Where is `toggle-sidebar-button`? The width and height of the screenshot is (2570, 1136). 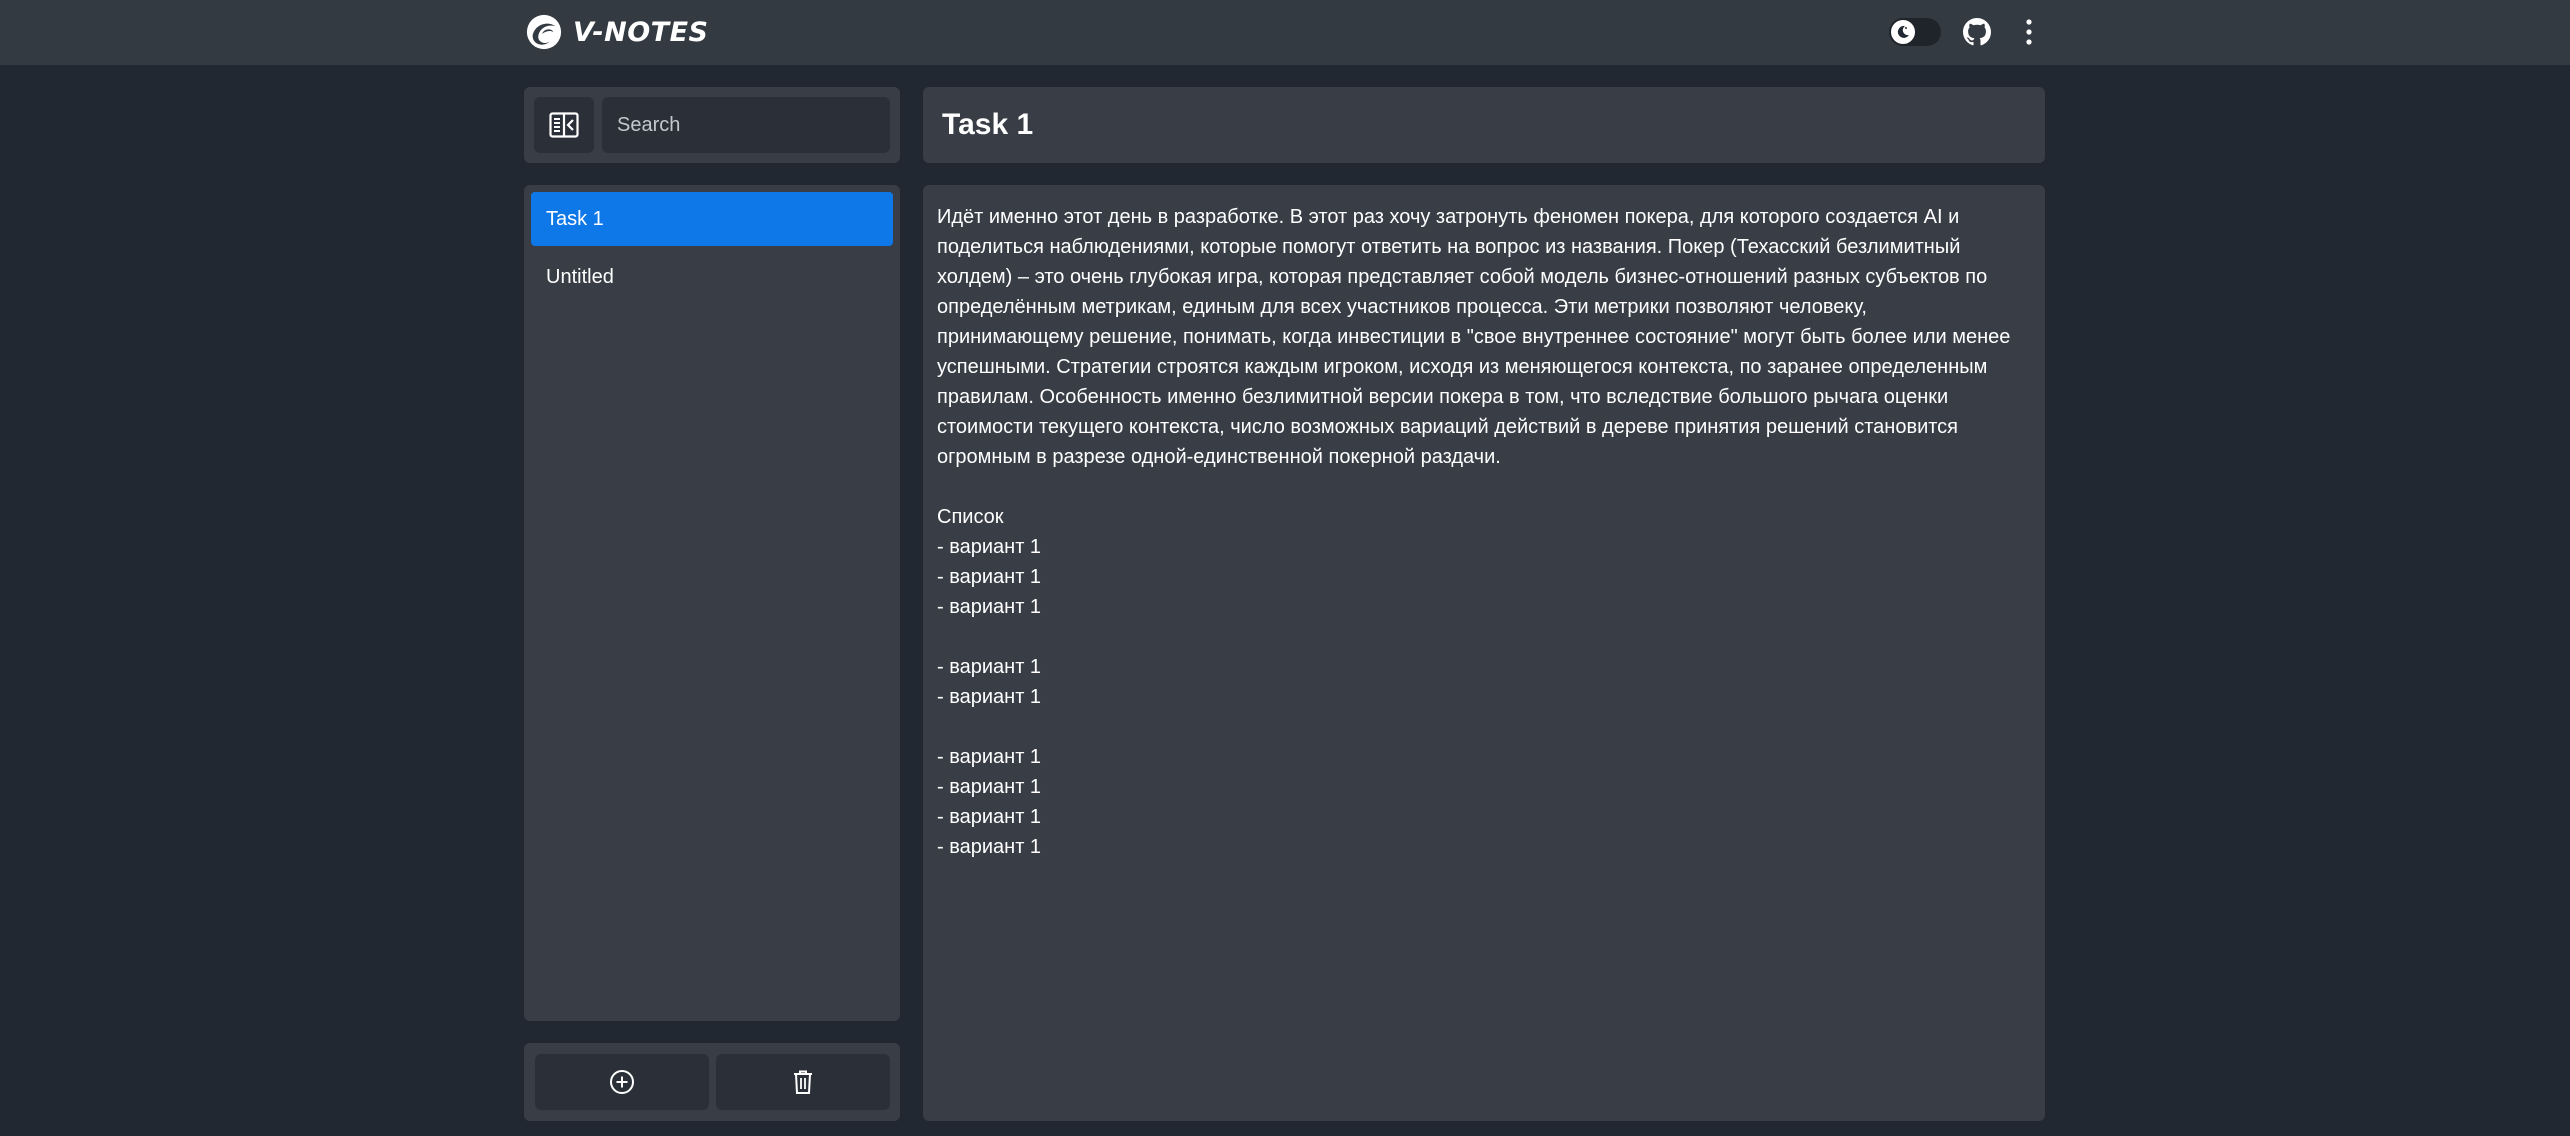
toggle-sidebar-button is located at coordinates (564, 125).